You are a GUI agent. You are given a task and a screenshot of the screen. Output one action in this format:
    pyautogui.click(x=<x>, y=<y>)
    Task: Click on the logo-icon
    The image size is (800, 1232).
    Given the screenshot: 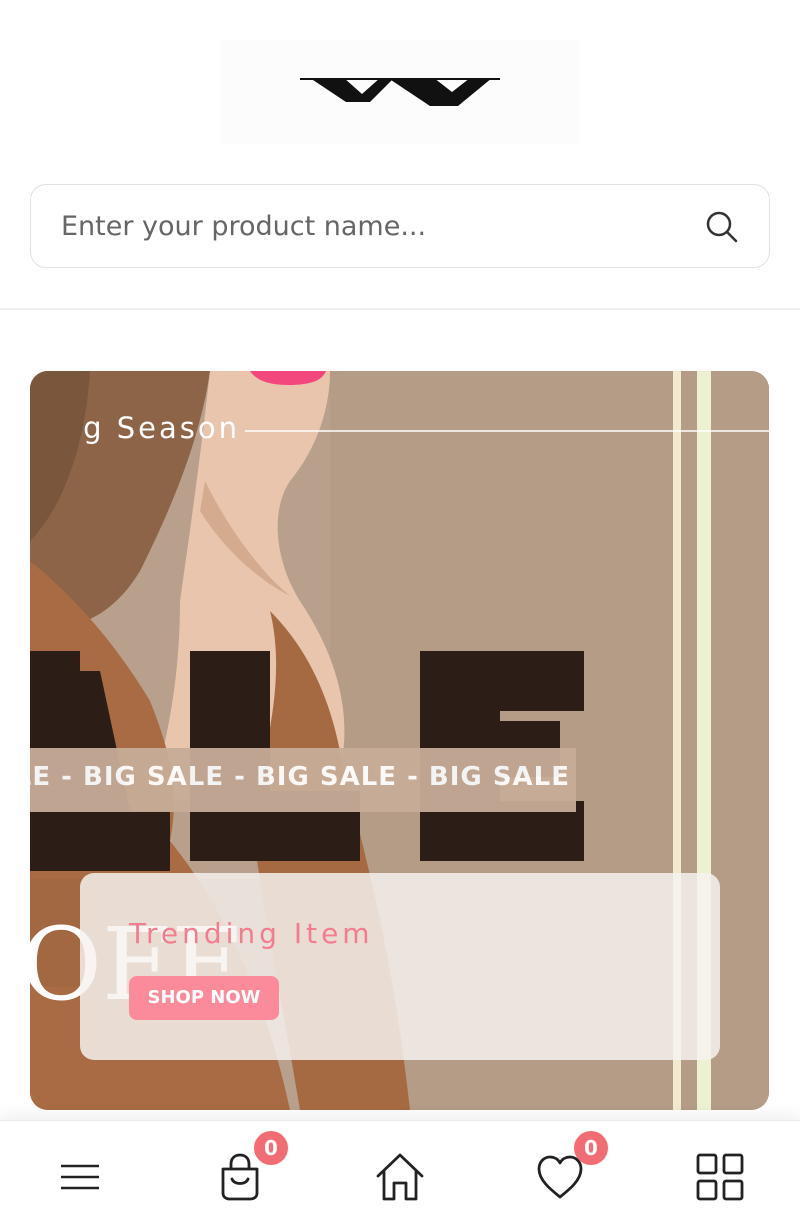 What is the action you would take?
    pyautogui.click(x=400, y=92)
    